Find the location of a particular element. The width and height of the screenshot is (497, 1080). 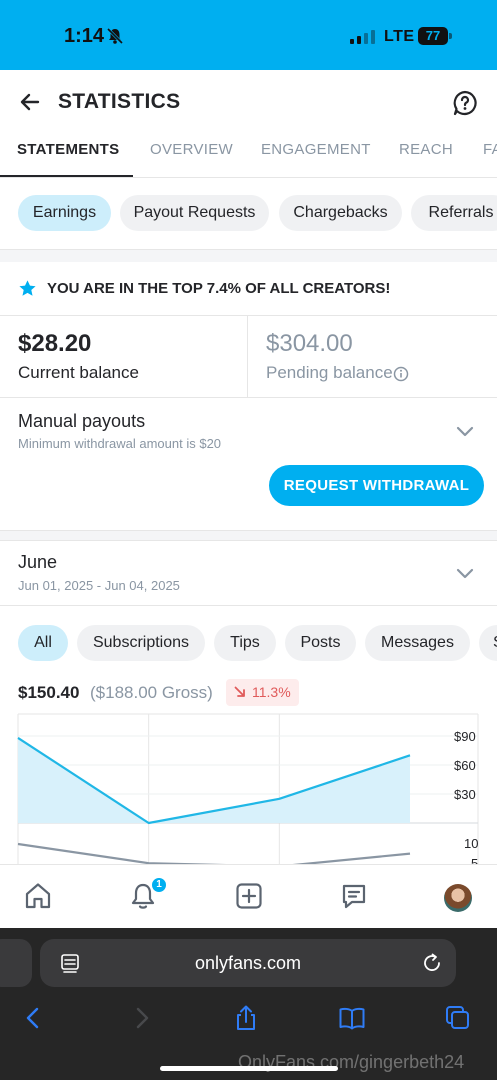

network-type: LTE is located at coordinates (399, 36).